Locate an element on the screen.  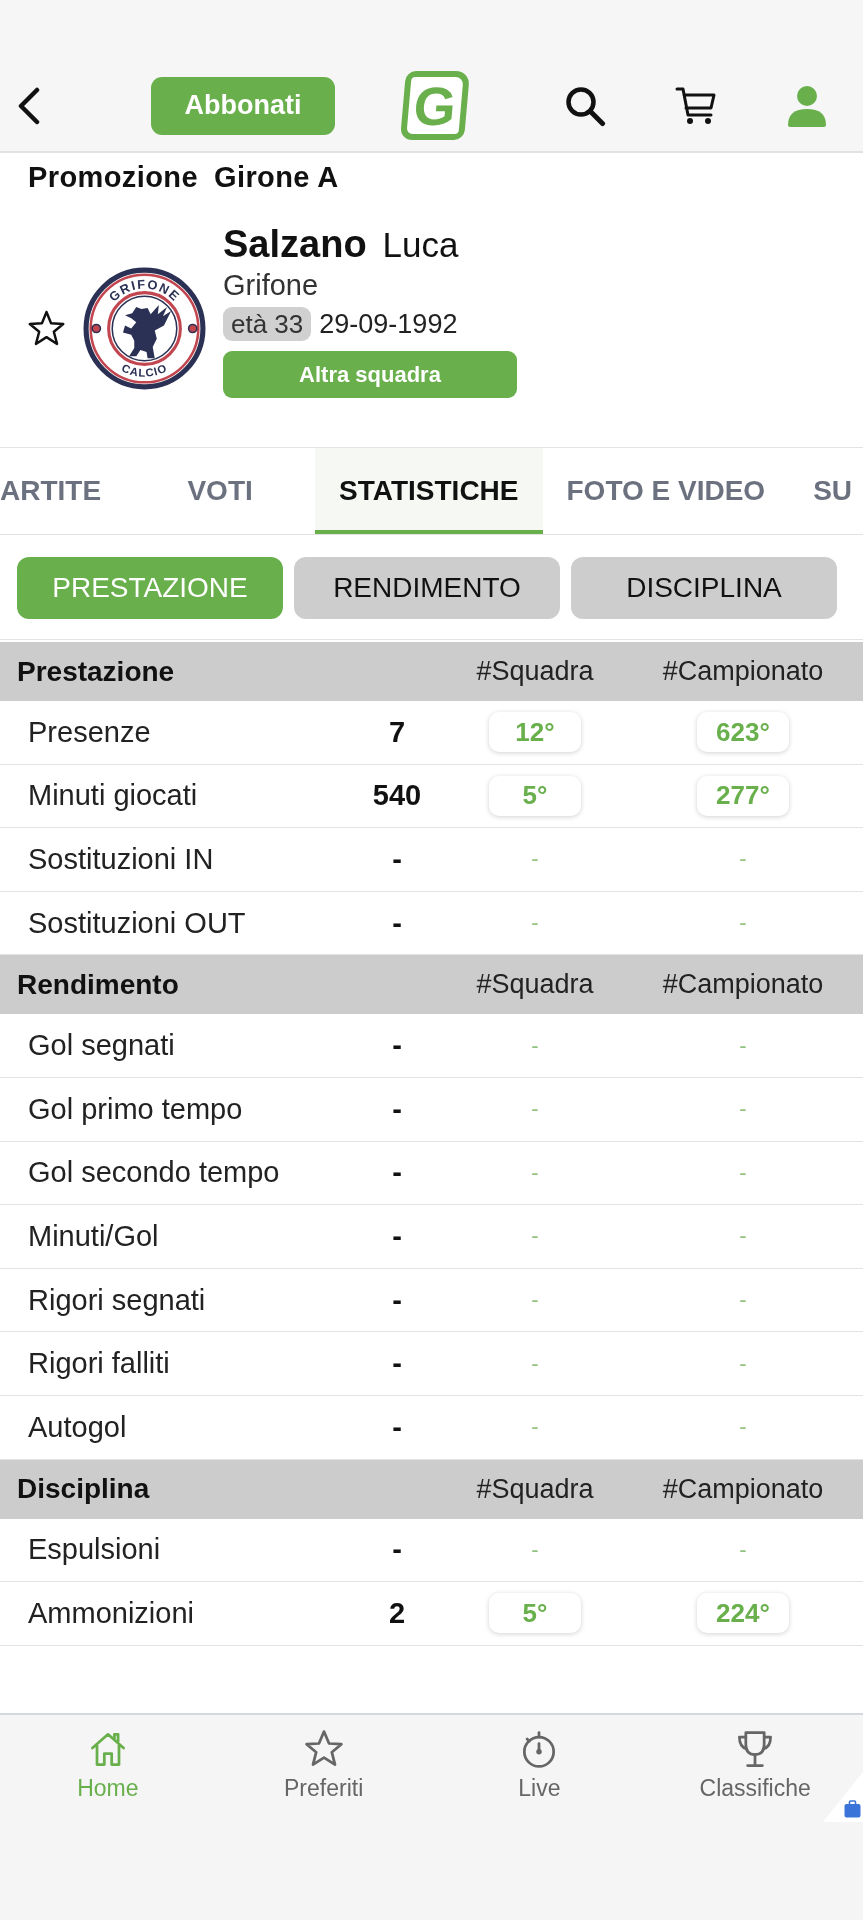
subscribe-button: Abbonati is located at coordinates (243, 105).